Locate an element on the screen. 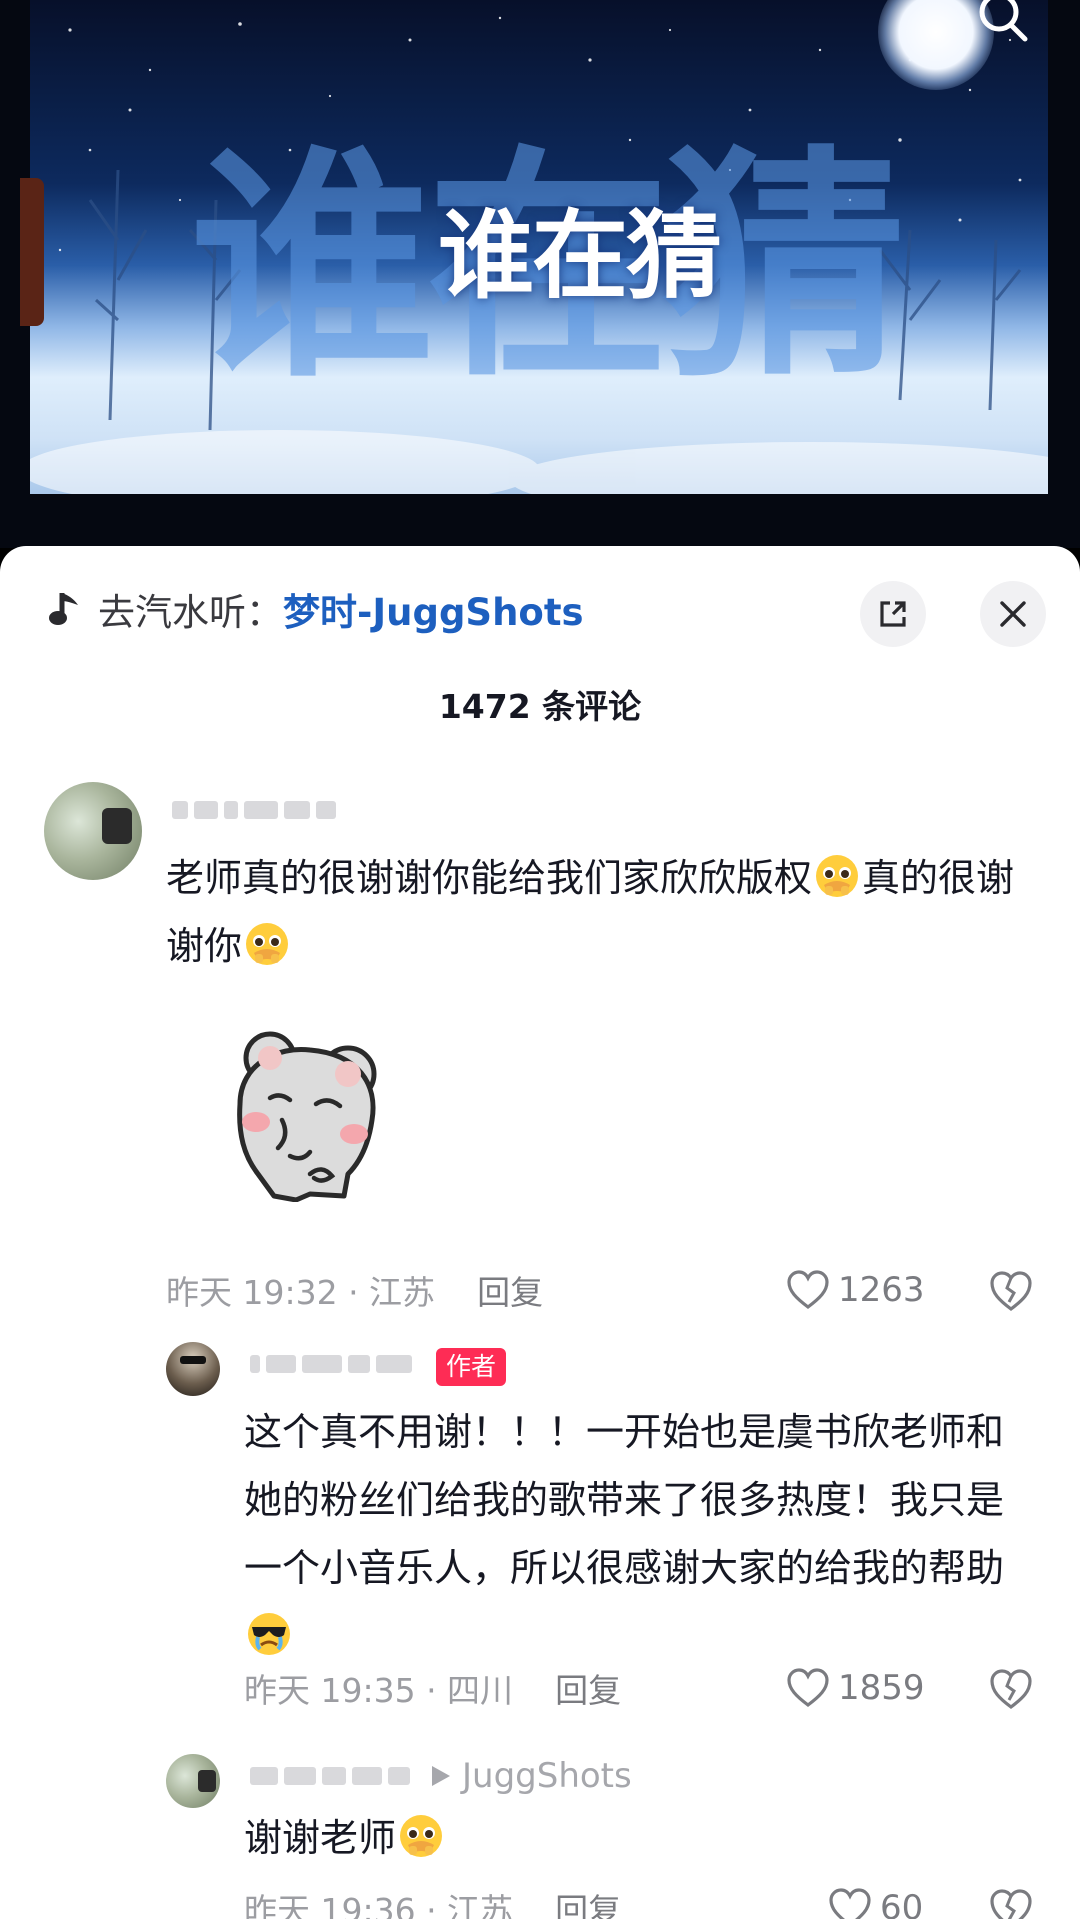 The height and width of the screenshot is (1919, 1080). comment-text: 老师真的很谢谢你能给我们家欣欣版权 真的很谢谢你 is located at coordinates (606, 912).